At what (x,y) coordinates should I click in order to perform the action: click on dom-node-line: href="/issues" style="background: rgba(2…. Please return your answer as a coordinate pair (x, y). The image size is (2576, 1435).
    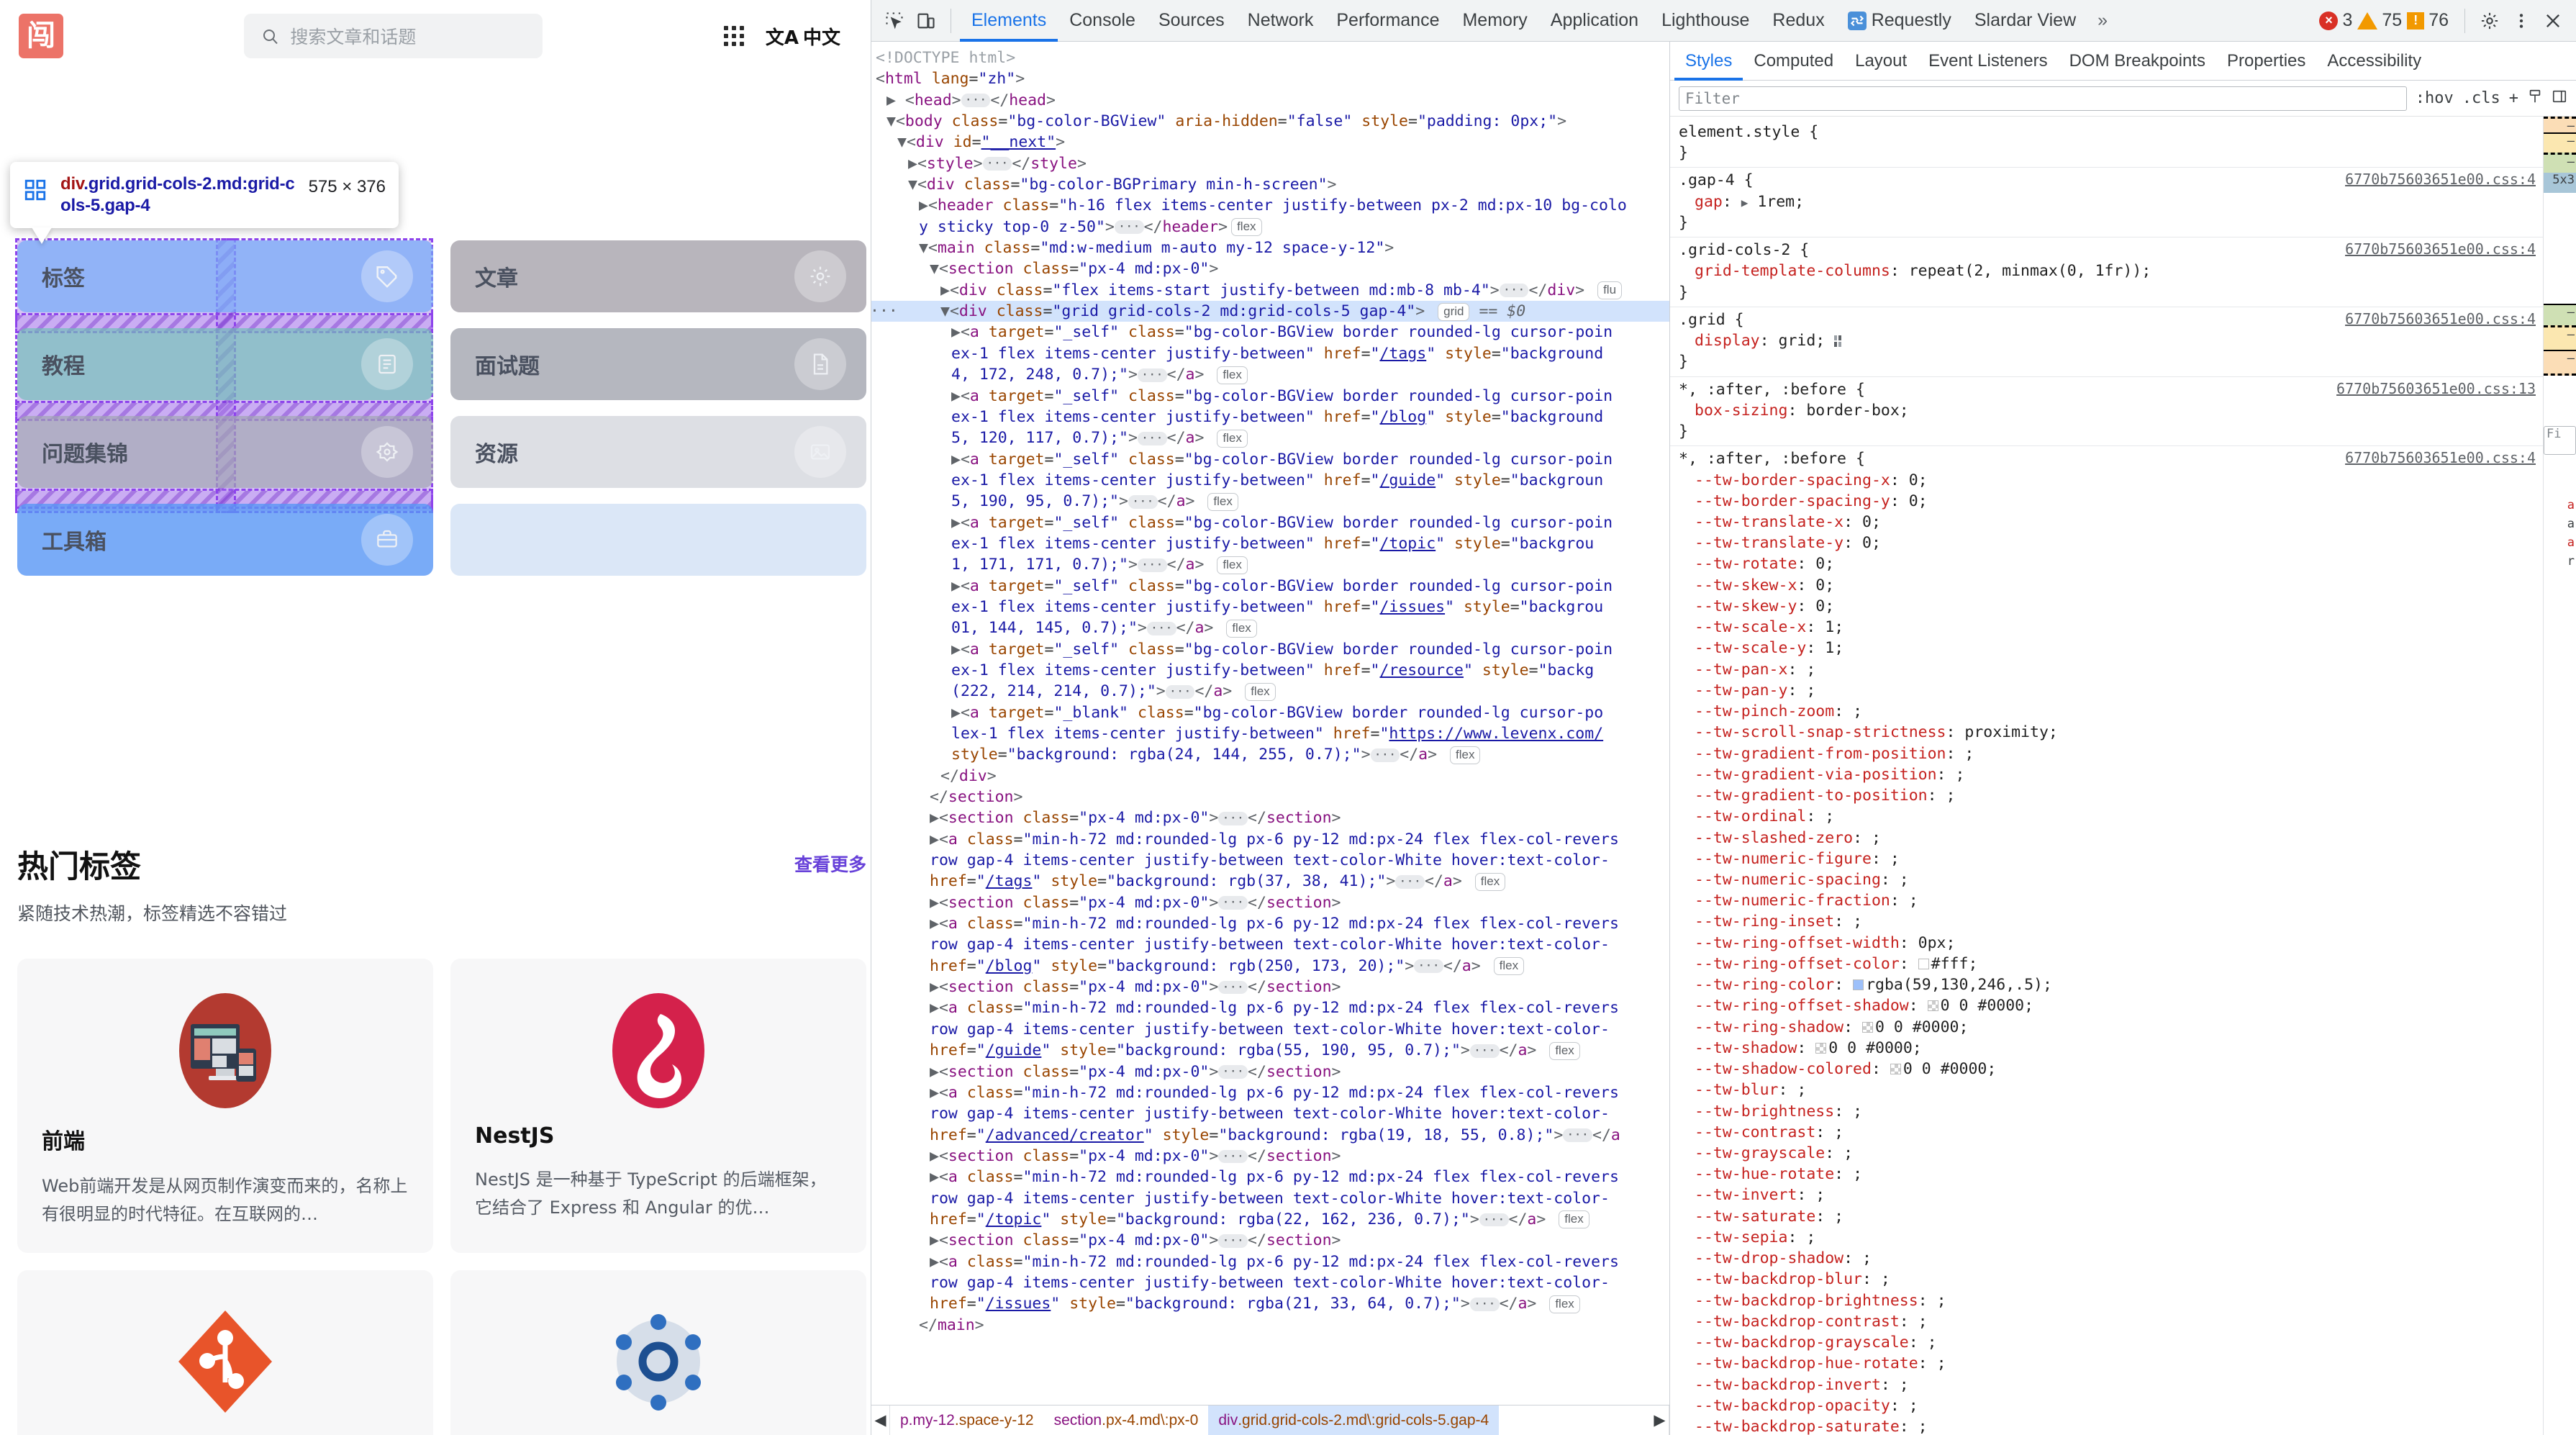
    Looking at the image, I should click on (1270, 1303).